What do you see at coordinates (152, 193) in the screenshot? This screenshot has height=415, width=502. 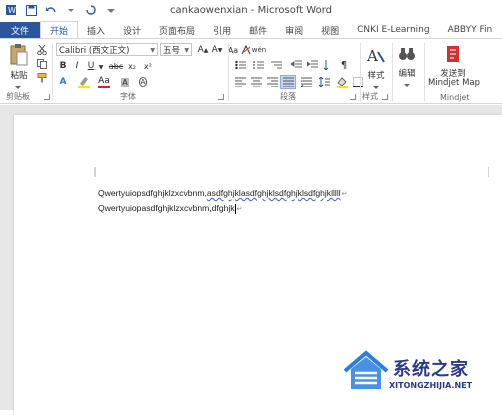 I see `line-1-text: Qwertyuiopsdfghjklzxcvbnm,` at bounding box center [152, 193].